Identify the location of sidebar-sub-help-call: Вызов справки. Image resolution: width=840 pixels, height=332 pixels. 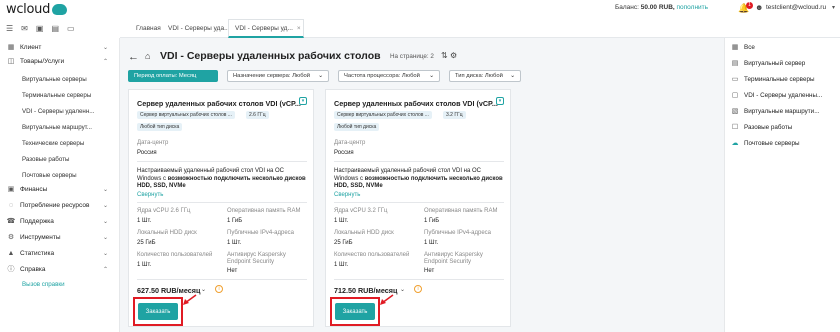
(43, 284).